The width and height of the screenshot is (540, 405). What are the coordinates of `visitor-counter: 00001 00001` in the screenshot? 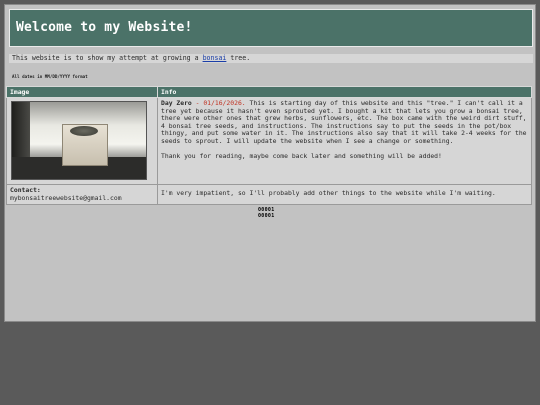 It's located at (270, 213).